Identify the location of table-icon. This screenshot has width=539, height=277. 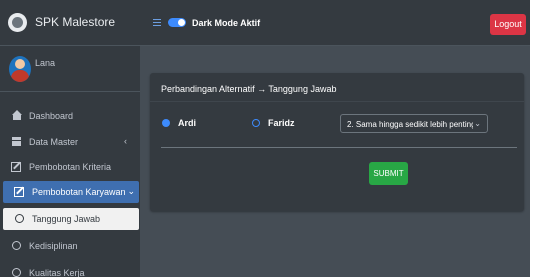
(17, 142).